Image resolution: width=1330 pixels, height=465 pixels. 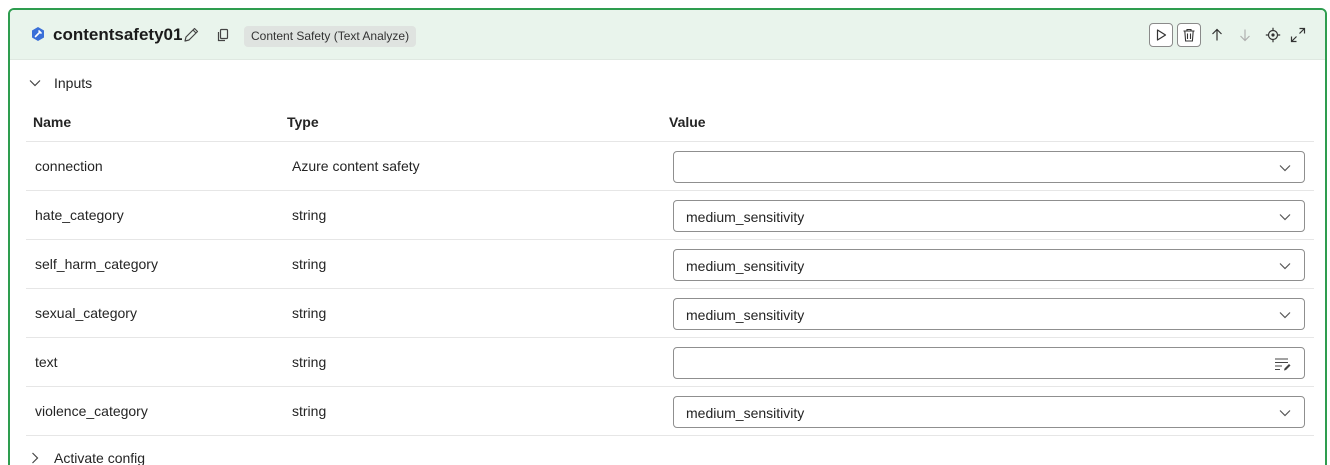 I want to click on table-row: text string, so click(x=670, y=362).